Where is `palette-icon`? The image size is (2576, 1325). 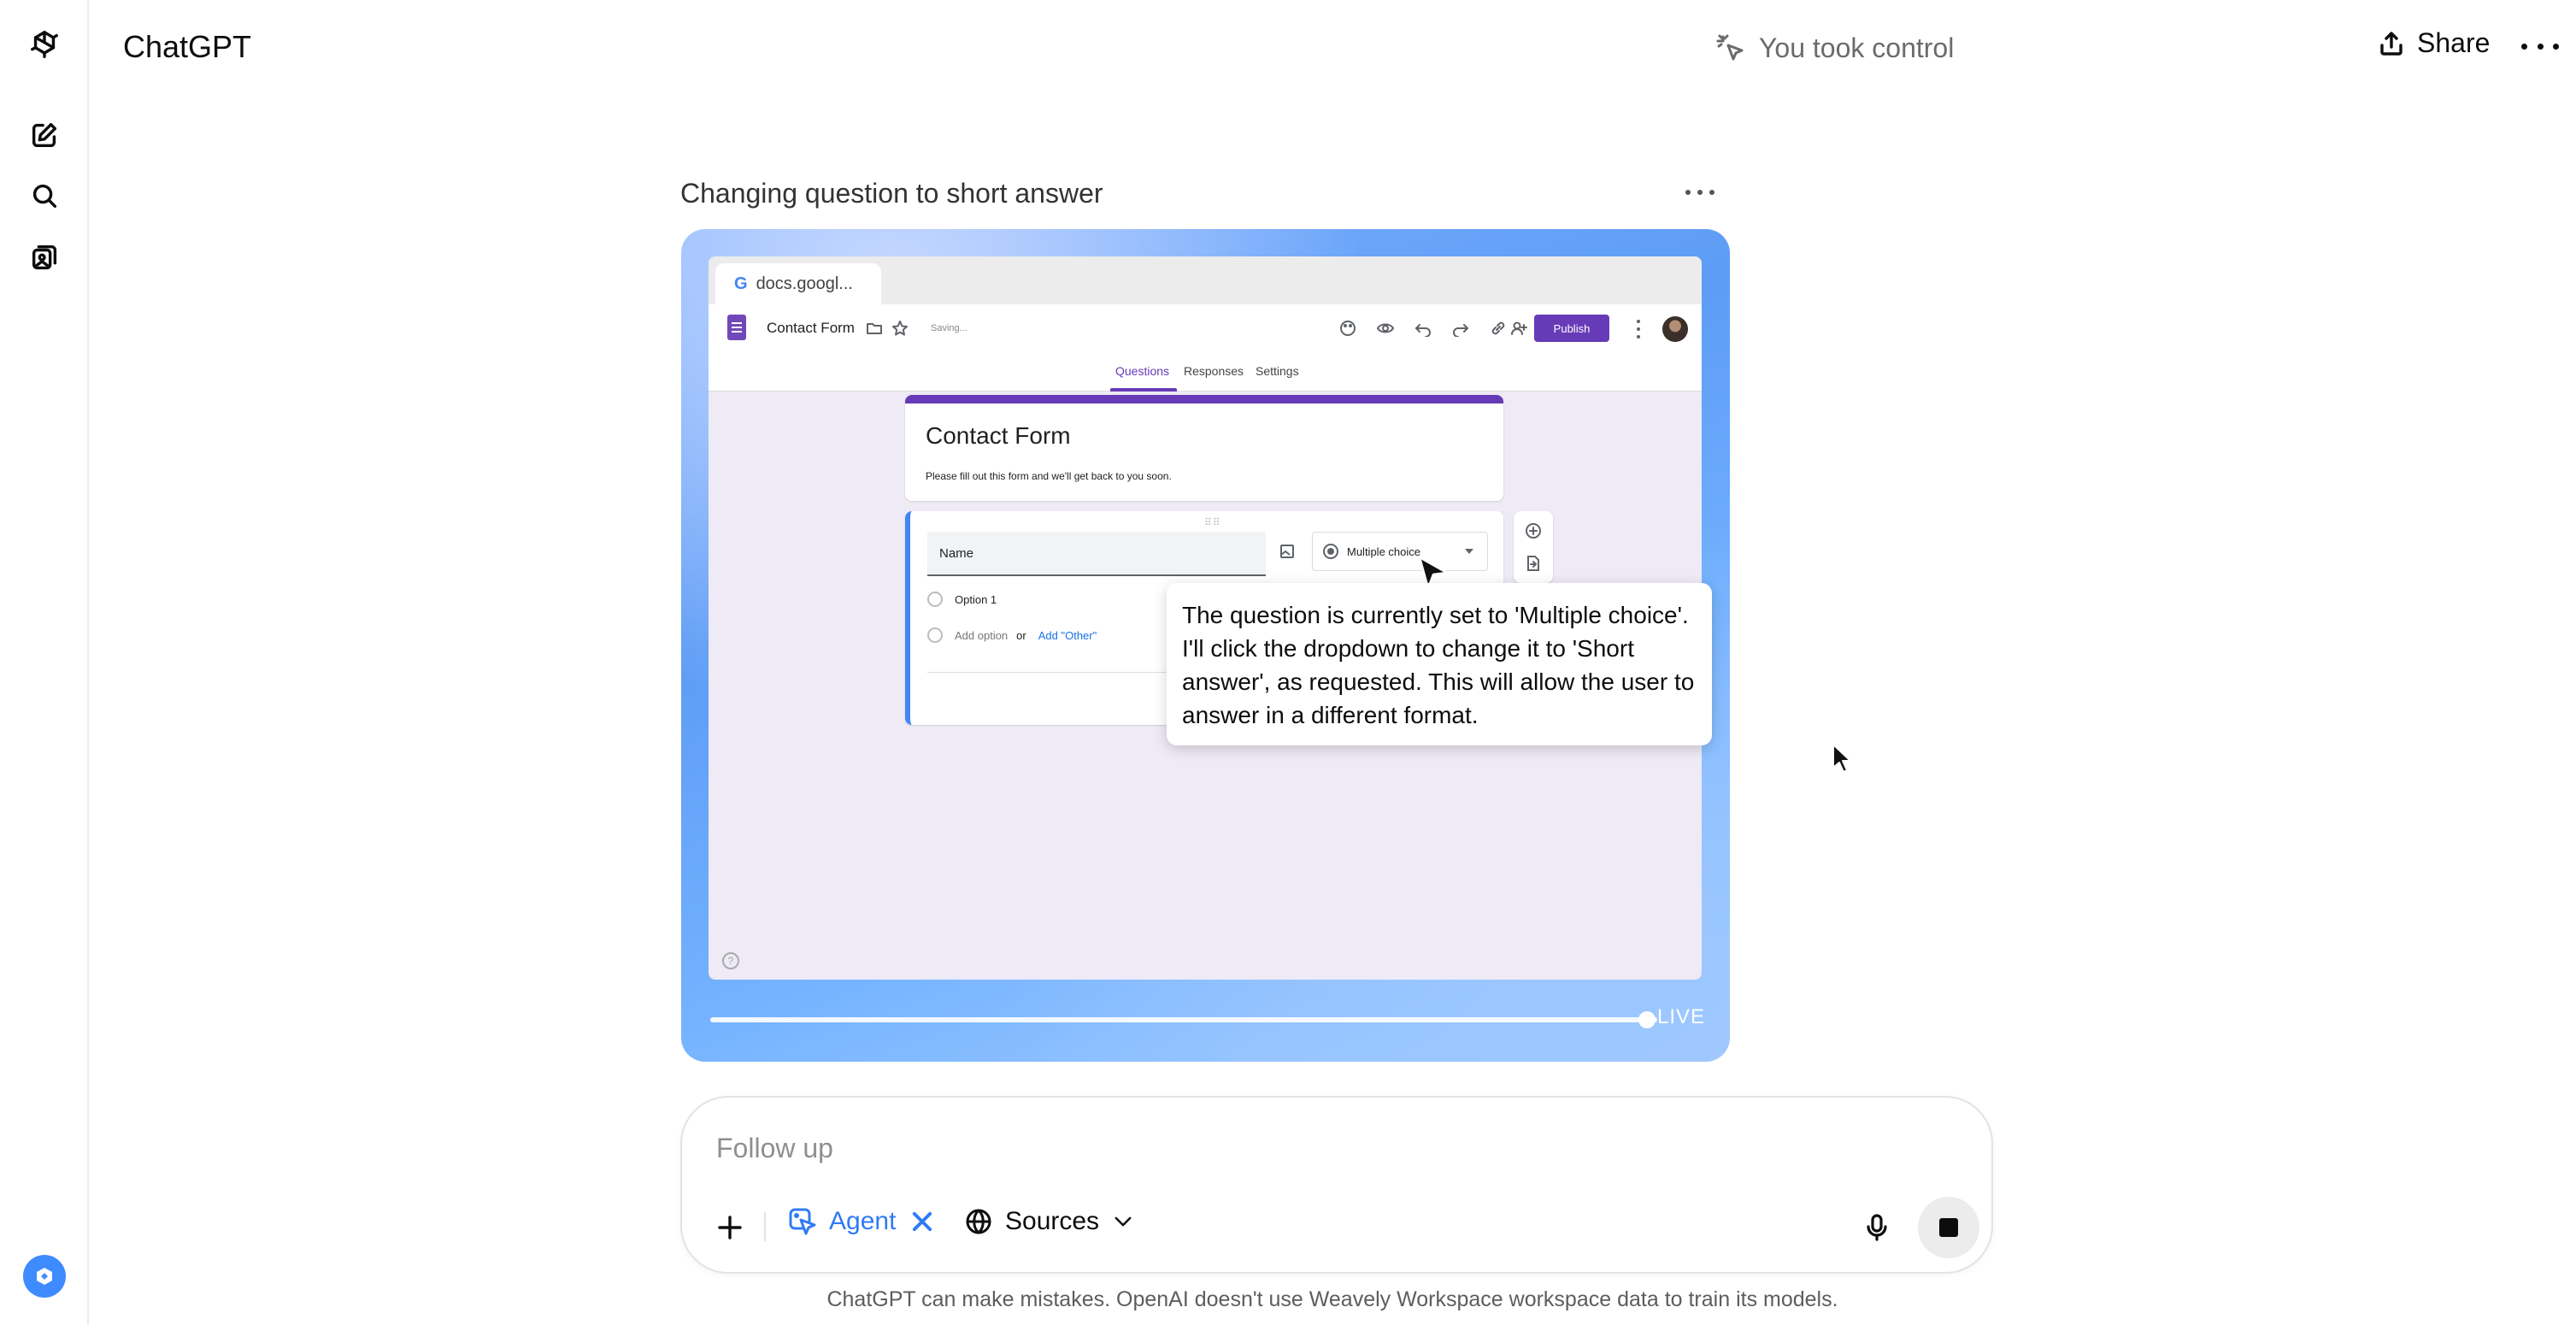 palette-icon is located at coordinates (1347, 328).